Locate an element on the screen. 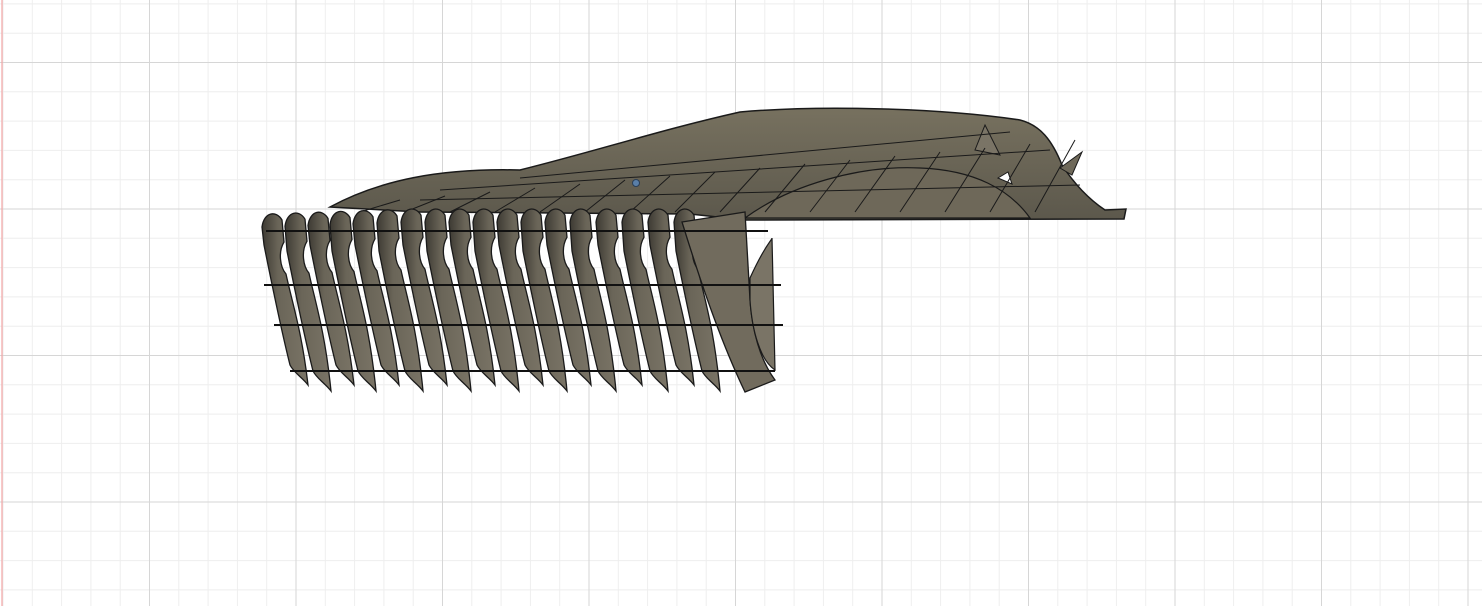 The width and height of the screenshot is (1482, 606). origin-marker-icon is located at coordinates (636, 183).